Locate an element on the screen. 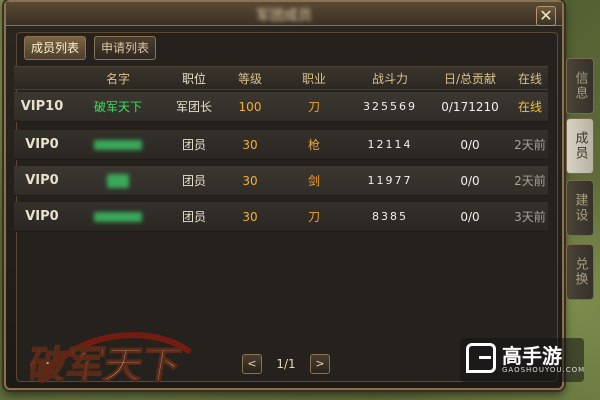 The image size is (600, 400). game-logo: 破军天下 is located at coordinates (111, 360).